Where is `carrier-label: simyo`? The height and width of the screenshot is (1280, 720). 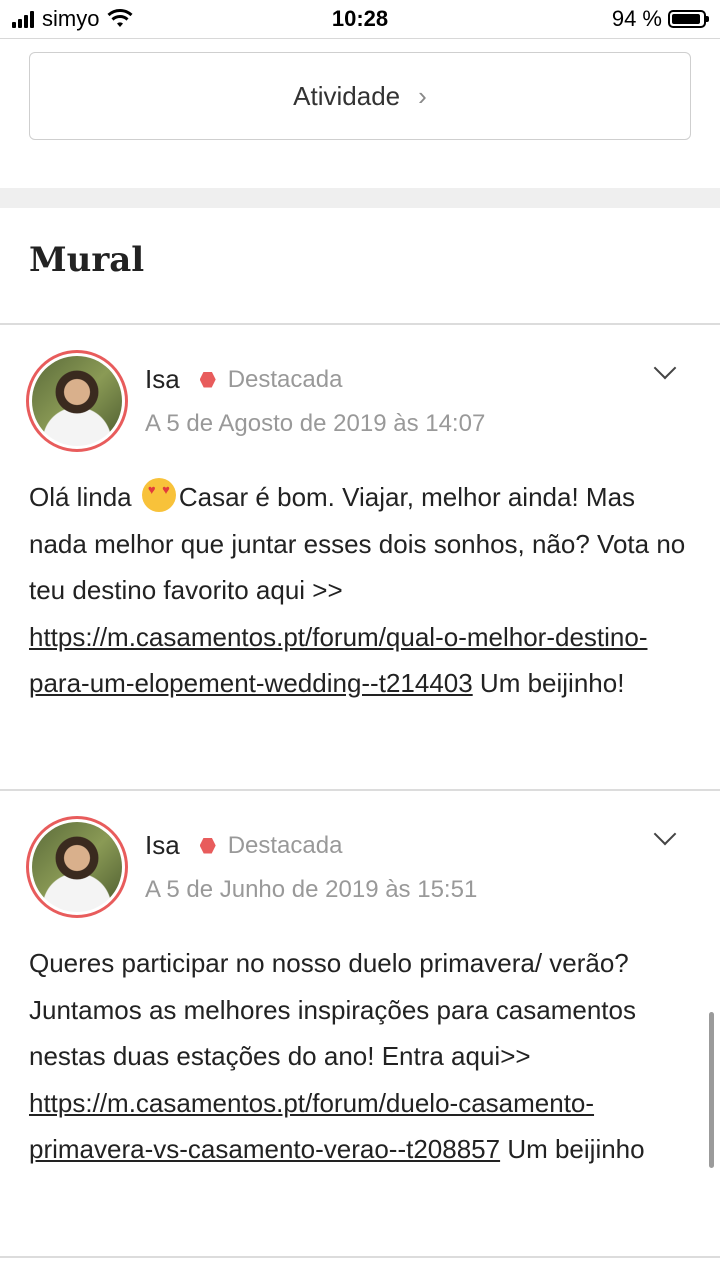
carrier-label: simyo is located at coordinates (71, 18).